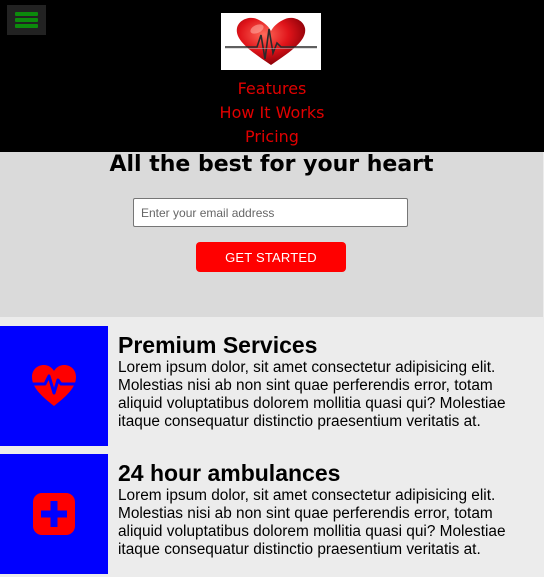 This screenshot has width=544, height=577. I want to click on nav-link-how-it-works: How It Works, so click(272, 113).